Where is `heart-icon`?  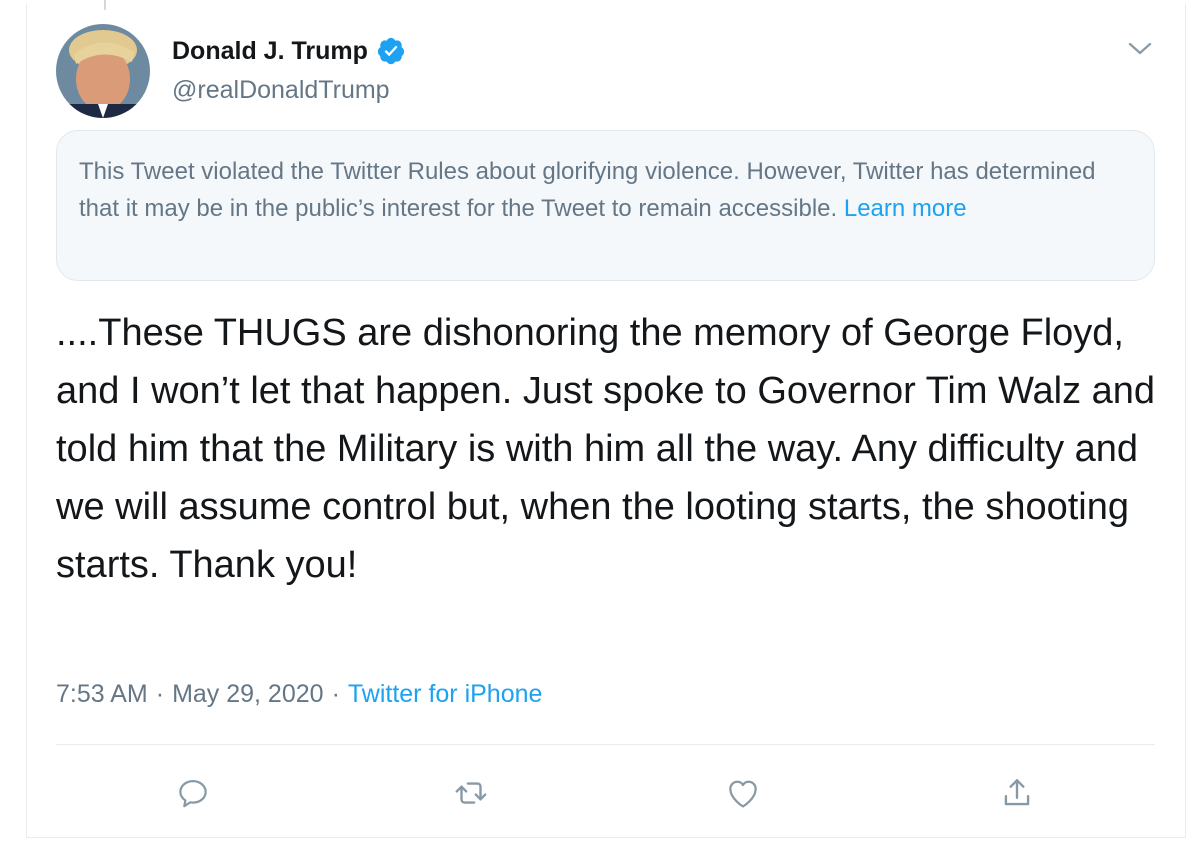
heart-icon is located at coordinates (743, 794).